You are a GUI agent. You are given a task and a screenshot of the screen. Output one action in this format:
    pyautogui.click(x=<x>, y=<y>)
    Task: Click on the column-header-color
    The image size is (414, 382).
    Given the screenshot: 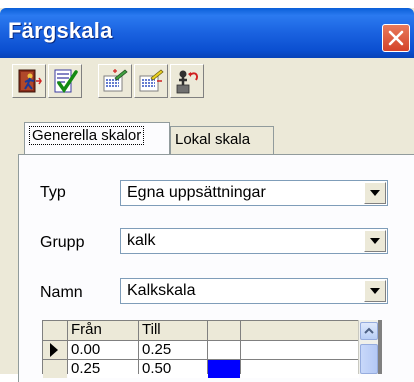 What is the action you would take?
    pyautogui.click(x=224, y=330)
    